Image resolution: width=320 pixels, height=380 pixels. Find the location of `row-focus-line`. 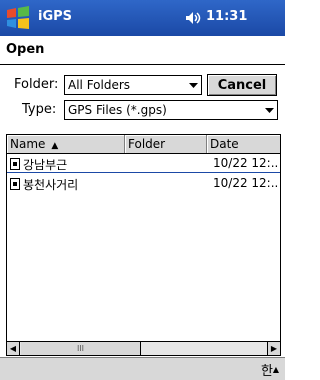

row-focus-line is located at coordinates (143, 172).